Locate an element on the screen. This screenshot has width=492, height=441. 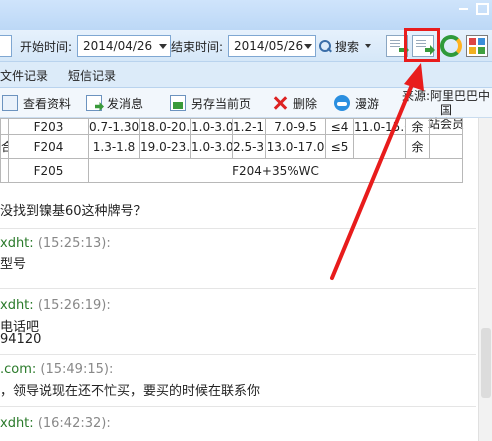
record-tabs: 文件记录 短信记录 is located at coordinates (246, 75).